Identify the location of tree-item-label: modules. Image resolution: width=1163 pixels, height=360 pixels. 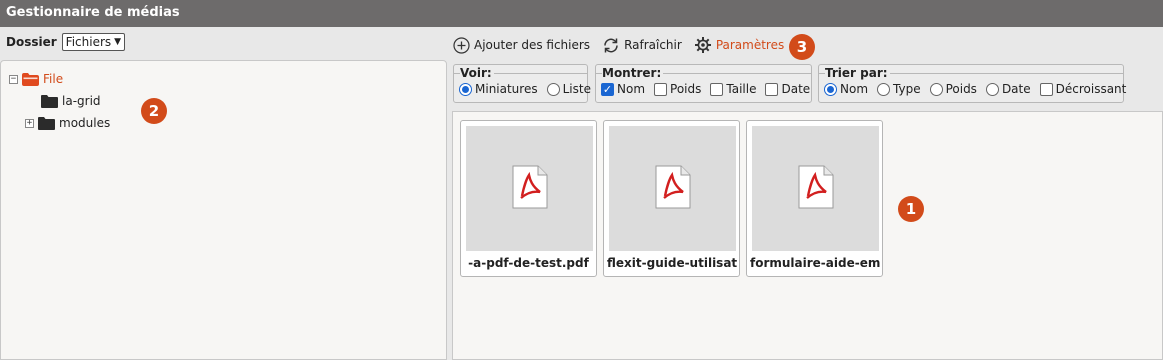
(85, 123).